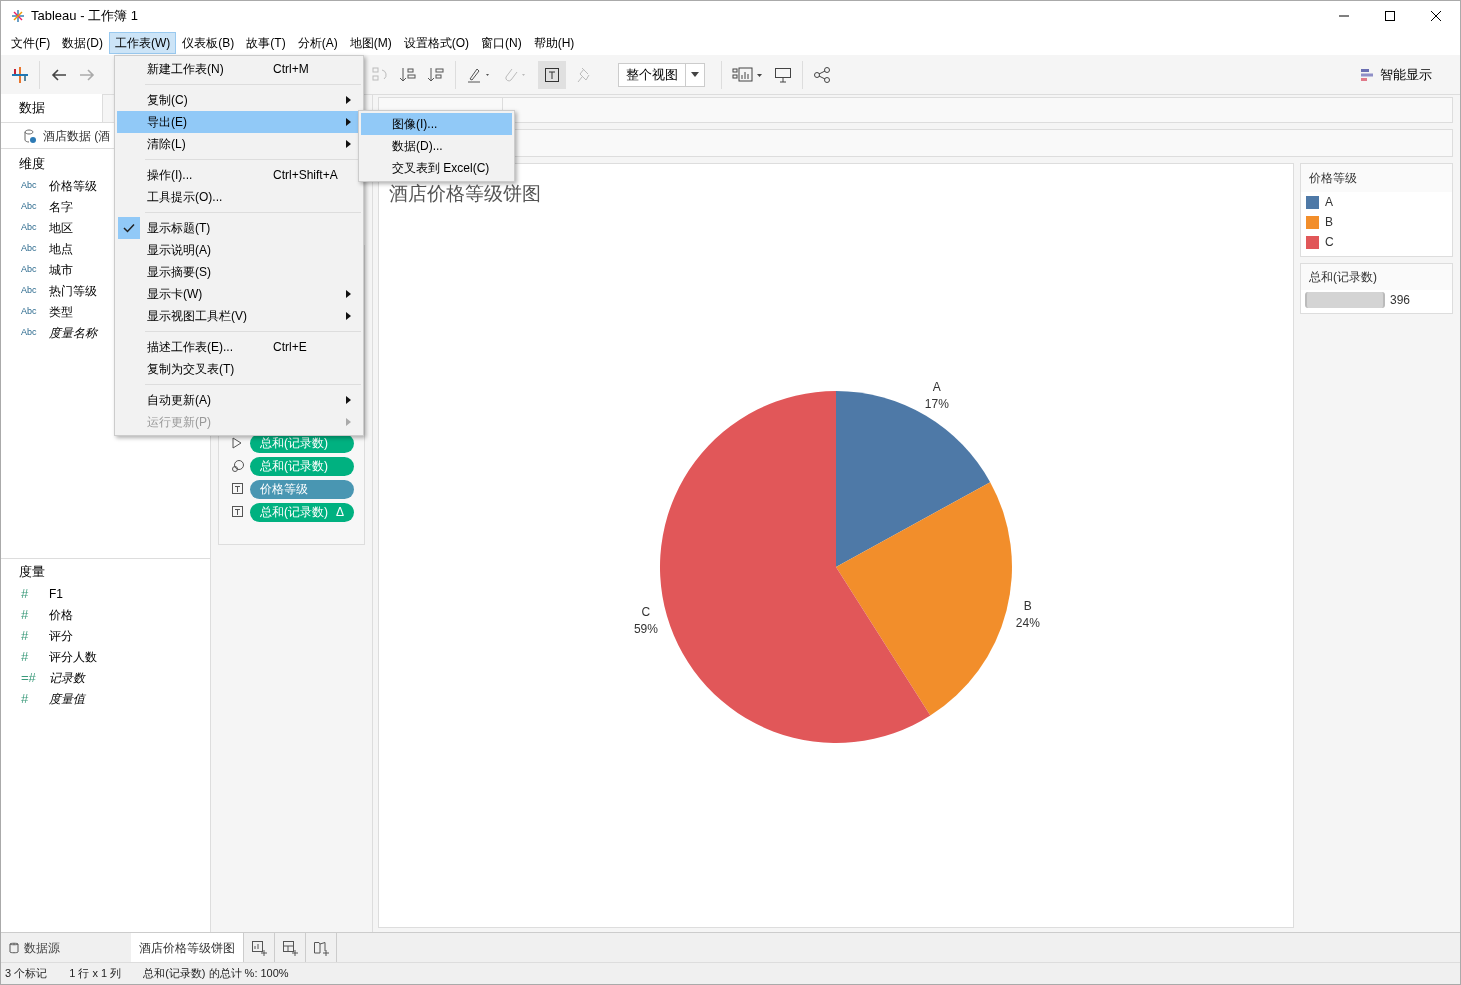 Image resolution: width=1461 pixels, height=985 pixels. What do you see at coordinates (1376, 178) in the screenshot?
I see `legend-title: 价格等级` at bounding box center [1376, 178].